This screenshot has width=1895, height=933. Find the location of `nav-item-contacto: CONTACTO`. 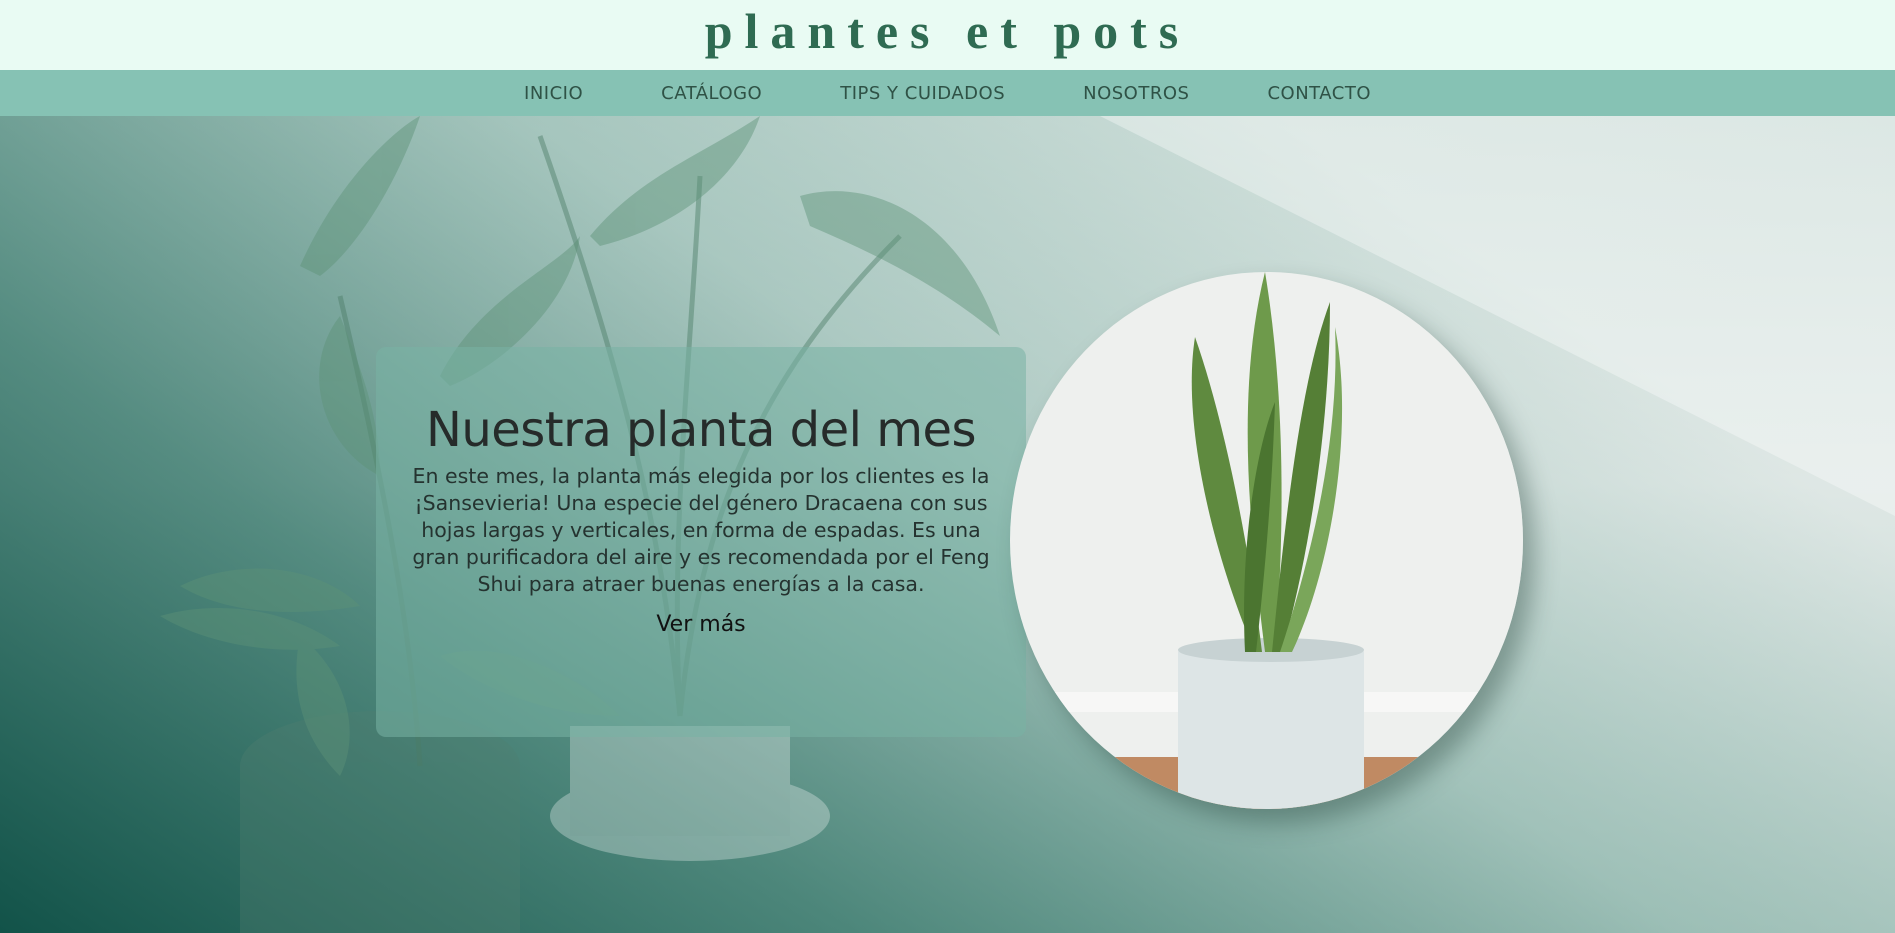

nav-item-contacto: CONTACTO is located at coordinates (1319, 93).